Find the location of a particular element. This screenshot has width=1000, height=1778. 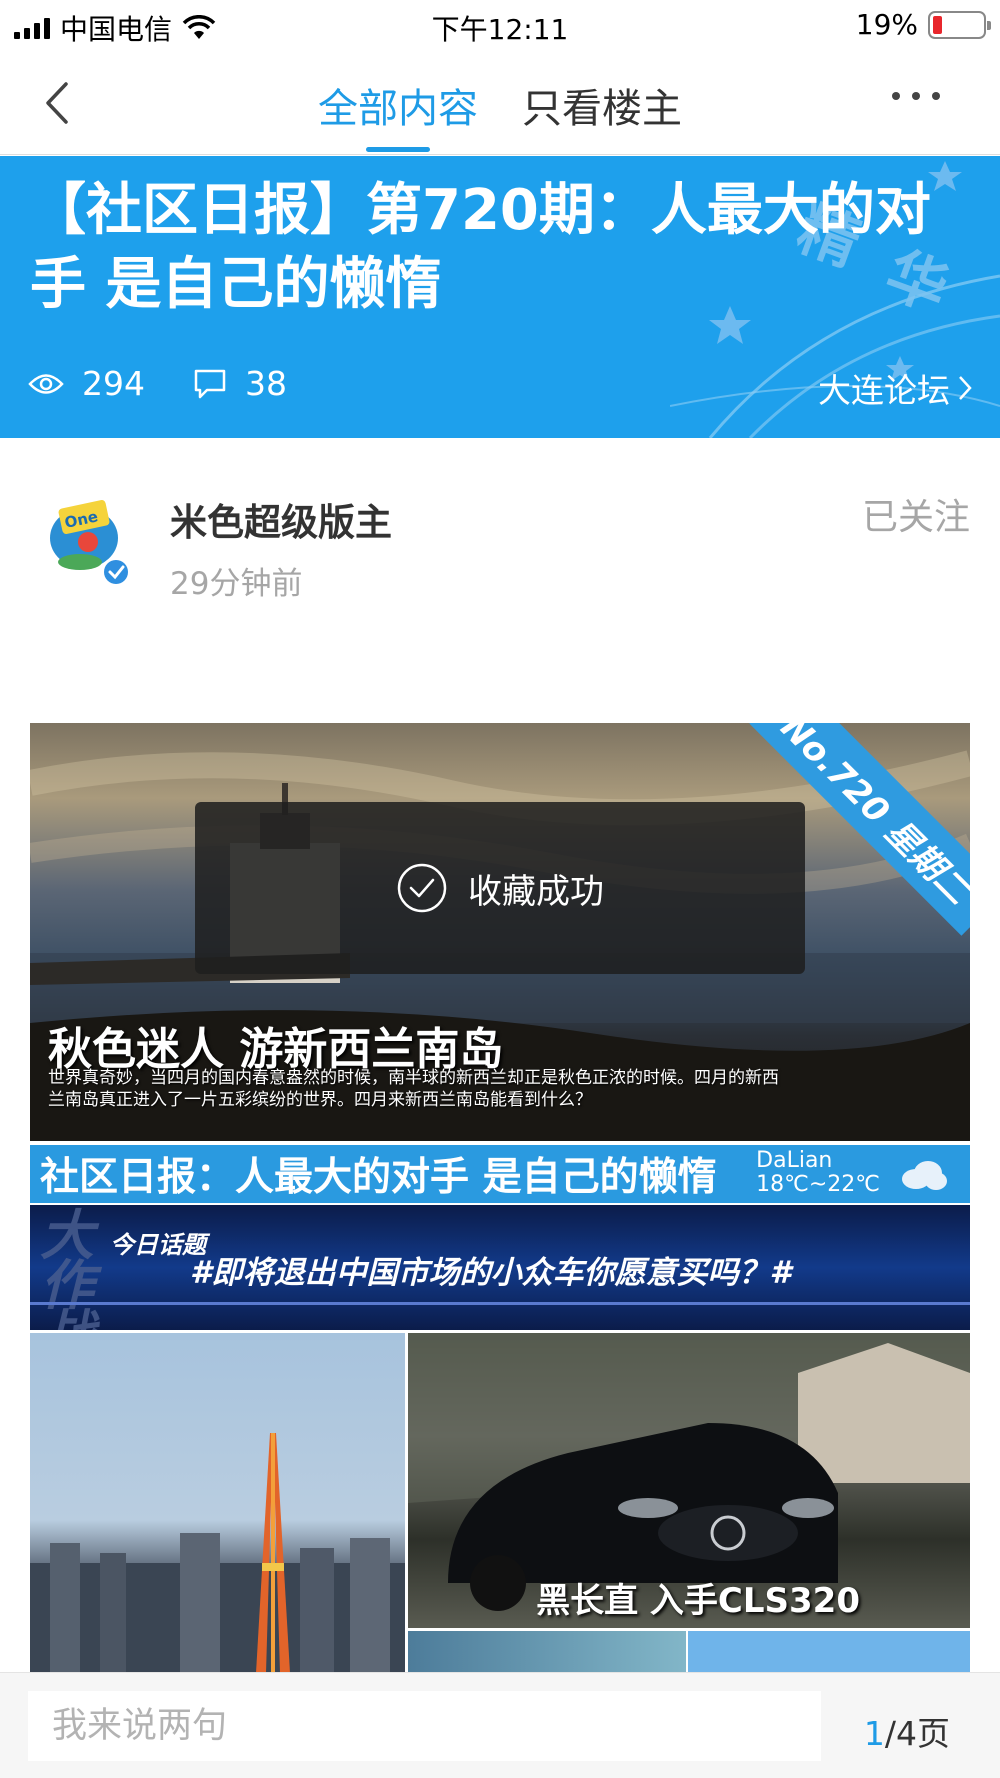

topic-banner: 大 作 战 今日话题 #即将退出中国市场的小众车你愿意买吗？# is located at coordinates (500, 1267).